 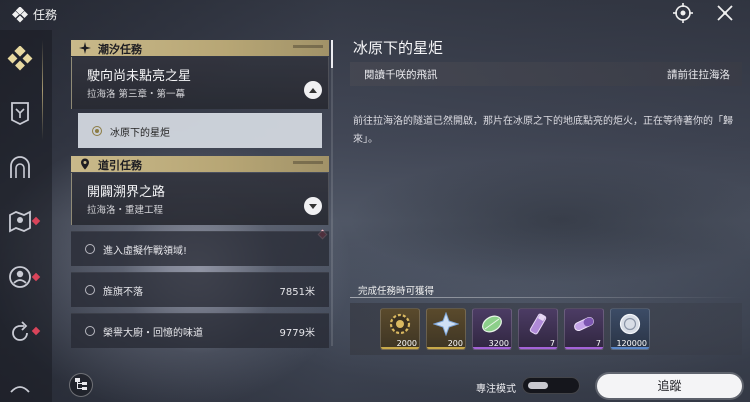 I want to click on quest-title: 開闢溯界之路, so click(x=126, y=192).